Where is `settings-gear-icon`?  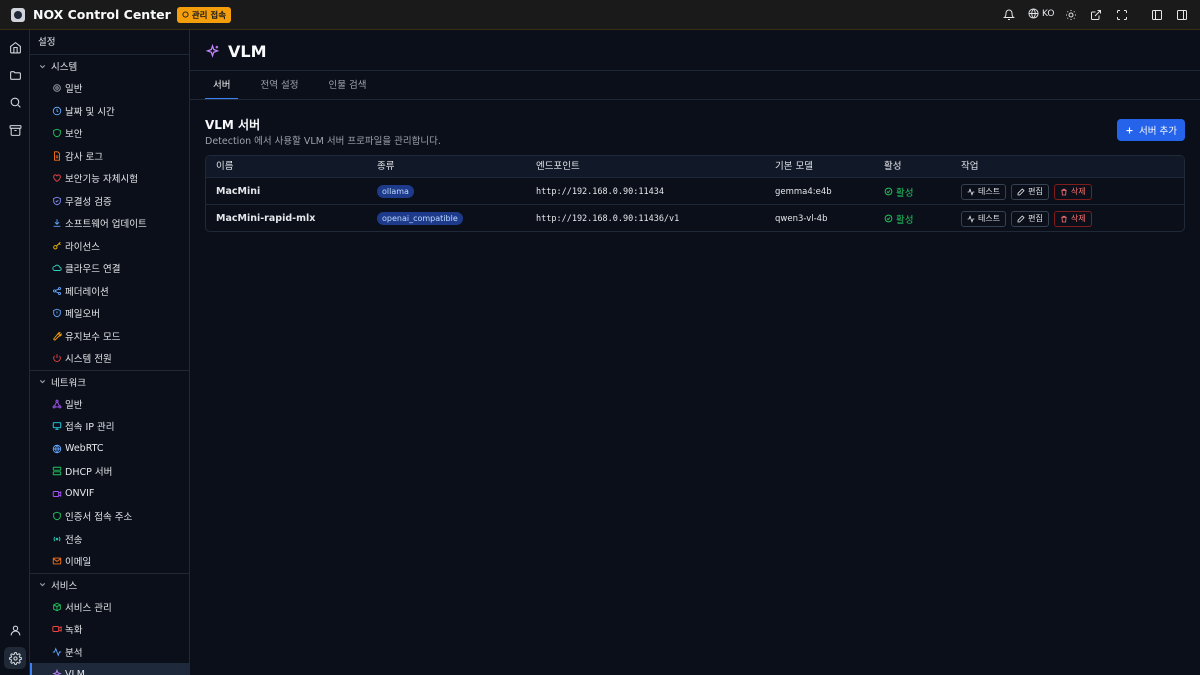
settings-gear-icon is located at coordinates (15, 658).